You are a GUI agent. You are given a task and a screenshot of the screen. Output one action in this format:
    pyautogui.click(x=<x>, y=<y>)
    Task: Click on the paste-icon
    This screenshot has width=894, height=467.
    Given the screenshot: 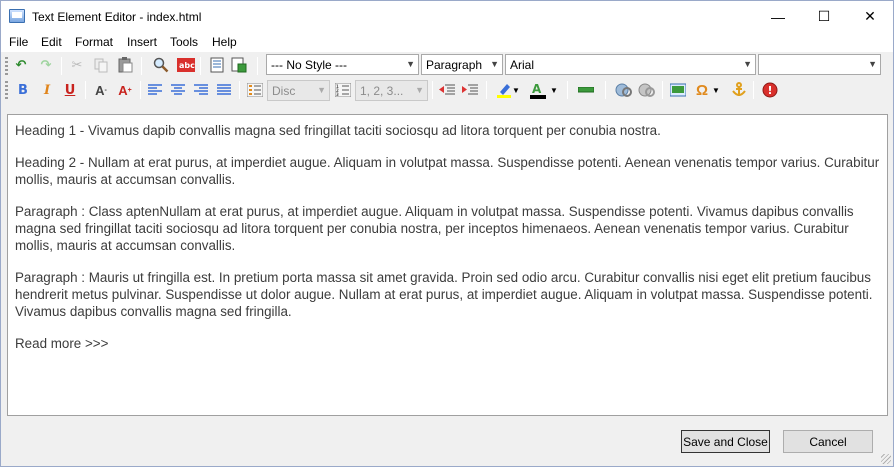 What is the action you would take?
    pyautogui.click(x=125, y=65)
    